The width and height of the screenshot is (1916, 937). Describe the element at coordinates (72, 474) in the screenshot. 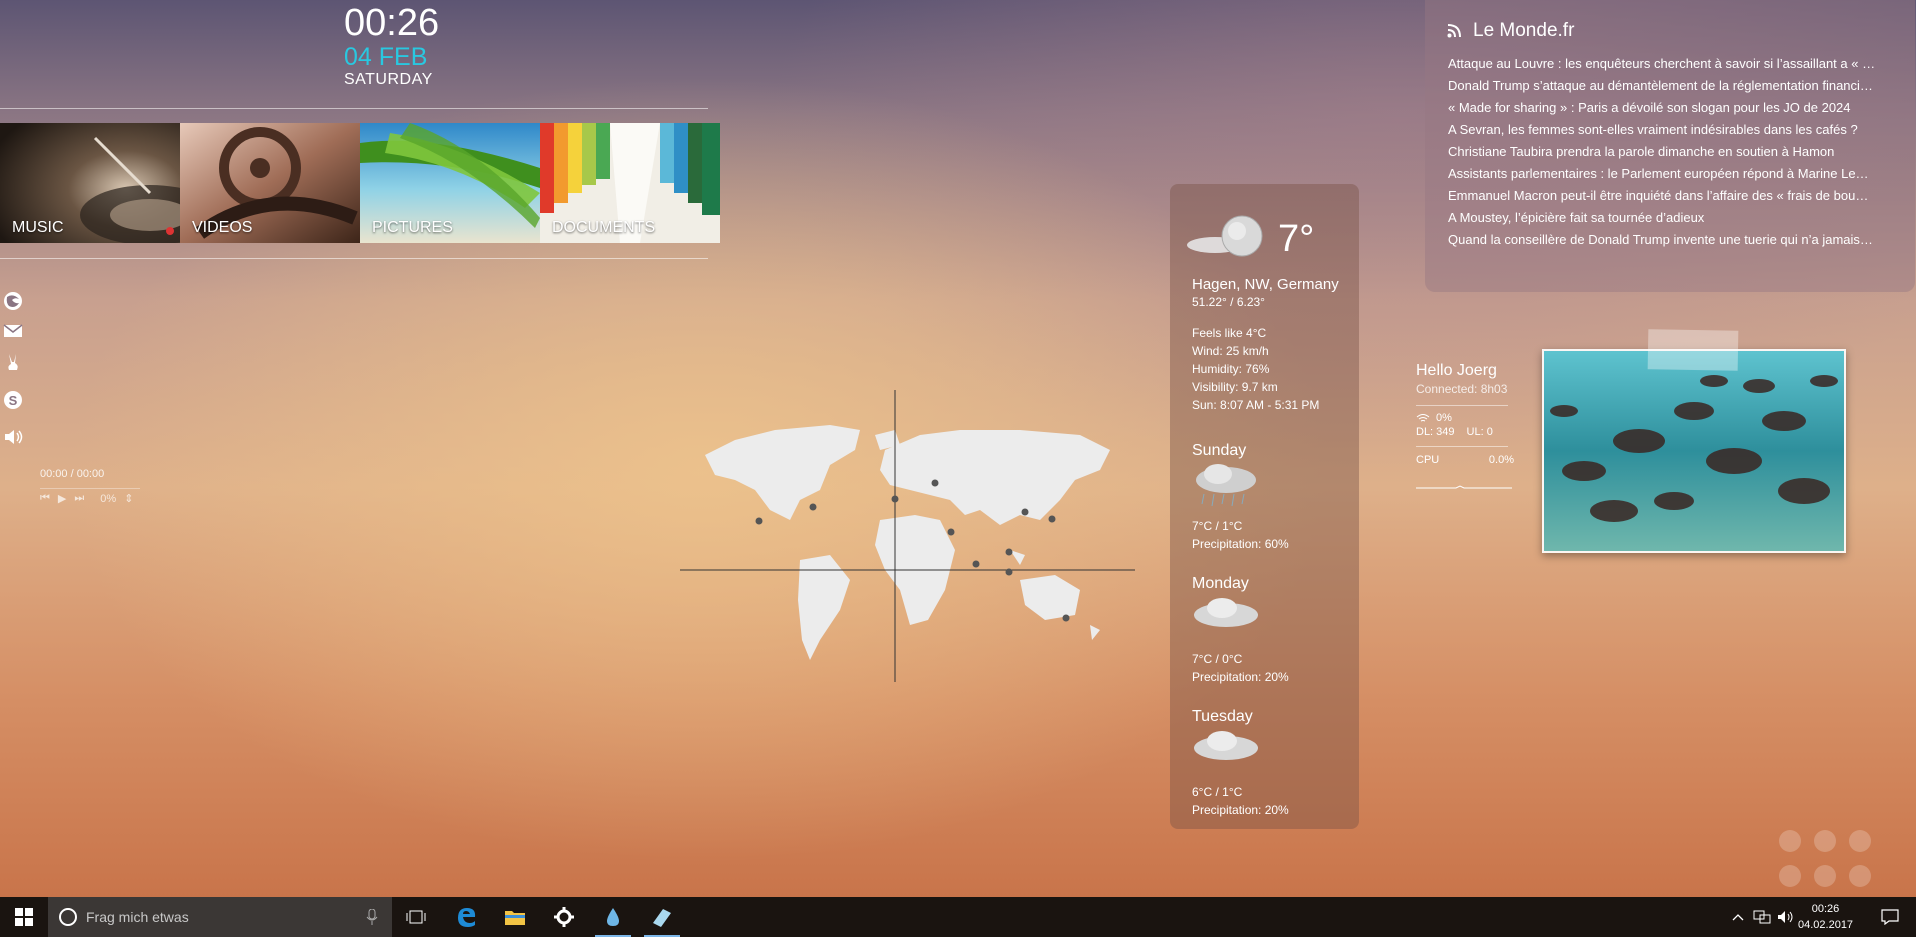

I see `player-time: 00:00 / 00:00` at that location.